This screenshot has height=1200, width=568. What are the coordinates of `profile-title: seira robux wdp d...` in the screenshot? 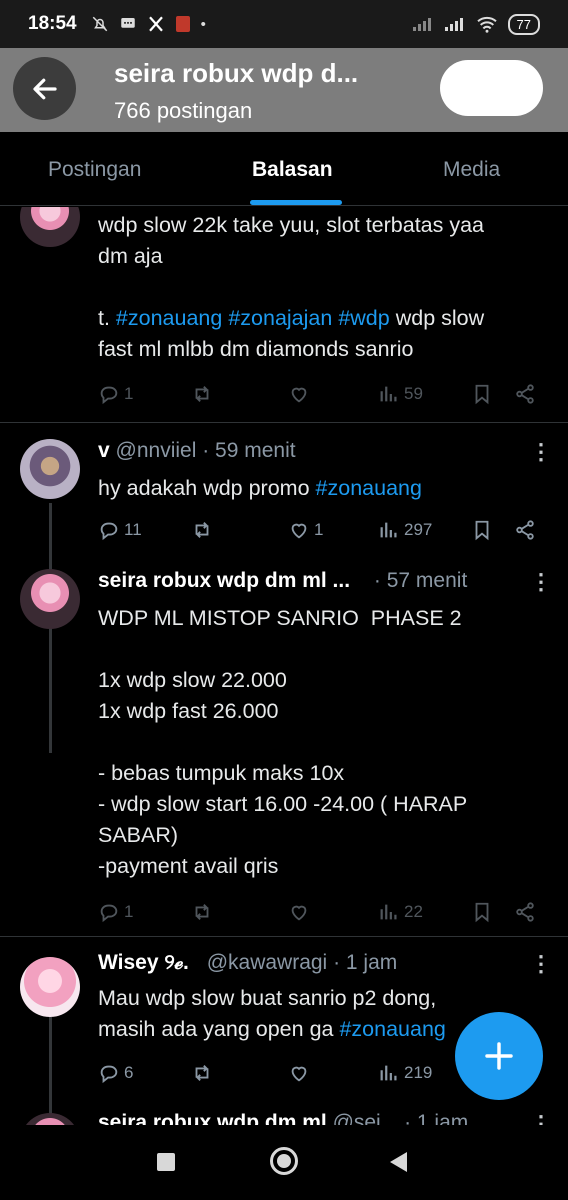 It's located at (236, 73).